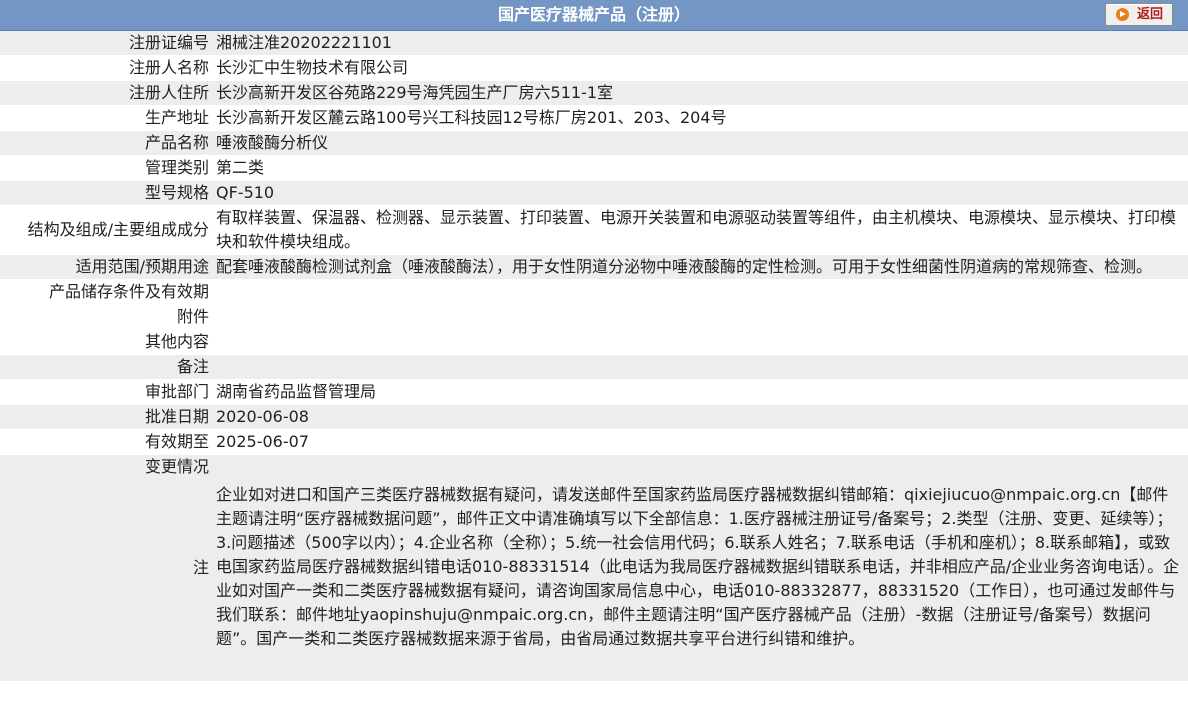 This screenshot has width=1188, height=704. I want to click on row-approval-dept: 审批部门 湖南省药品监督管理局, so click(594, 392).